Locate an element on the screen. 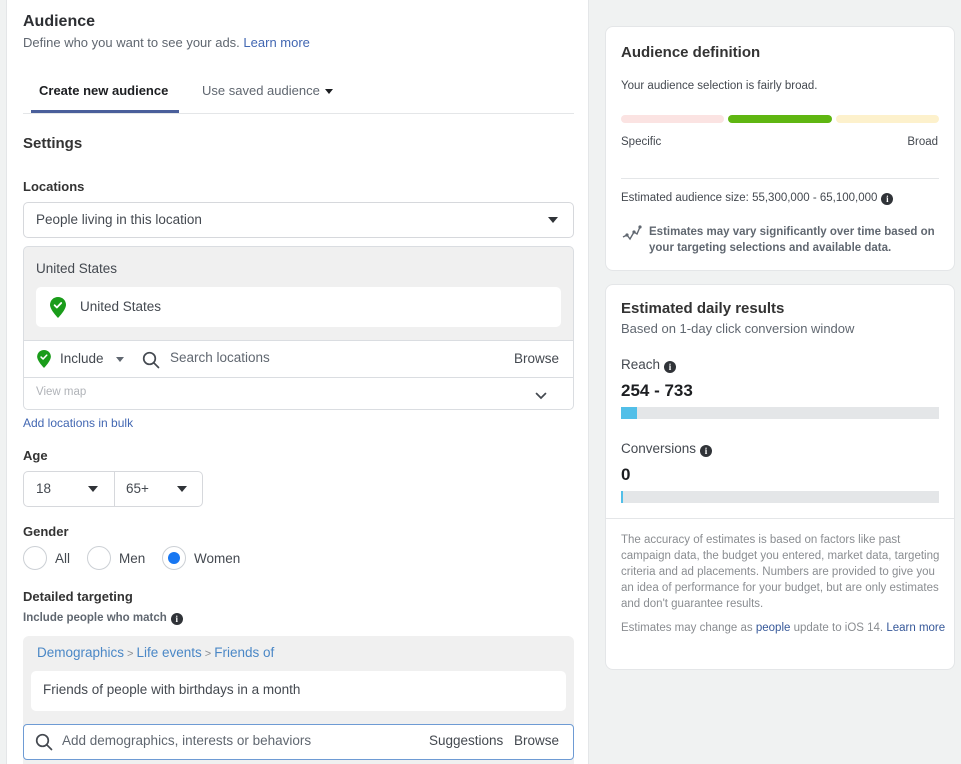  selected-location-name: United States is located at coordinates (121, 306).